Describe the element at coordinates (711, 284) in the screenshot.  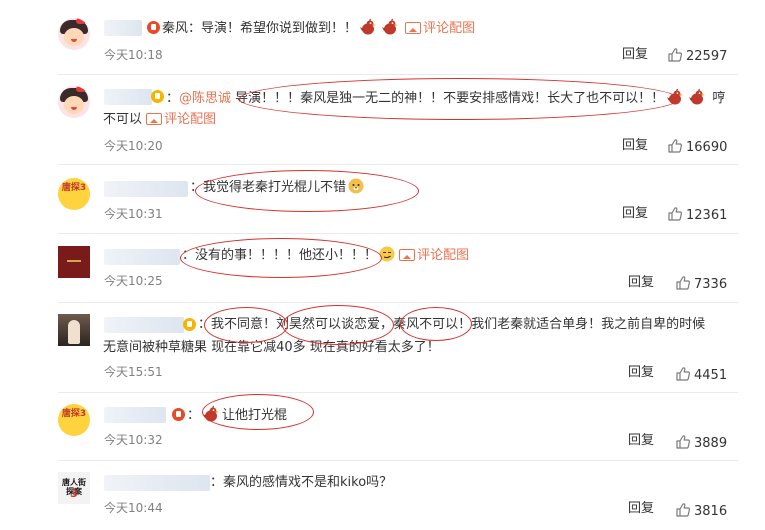
I see `like-count: 7336` at that location.